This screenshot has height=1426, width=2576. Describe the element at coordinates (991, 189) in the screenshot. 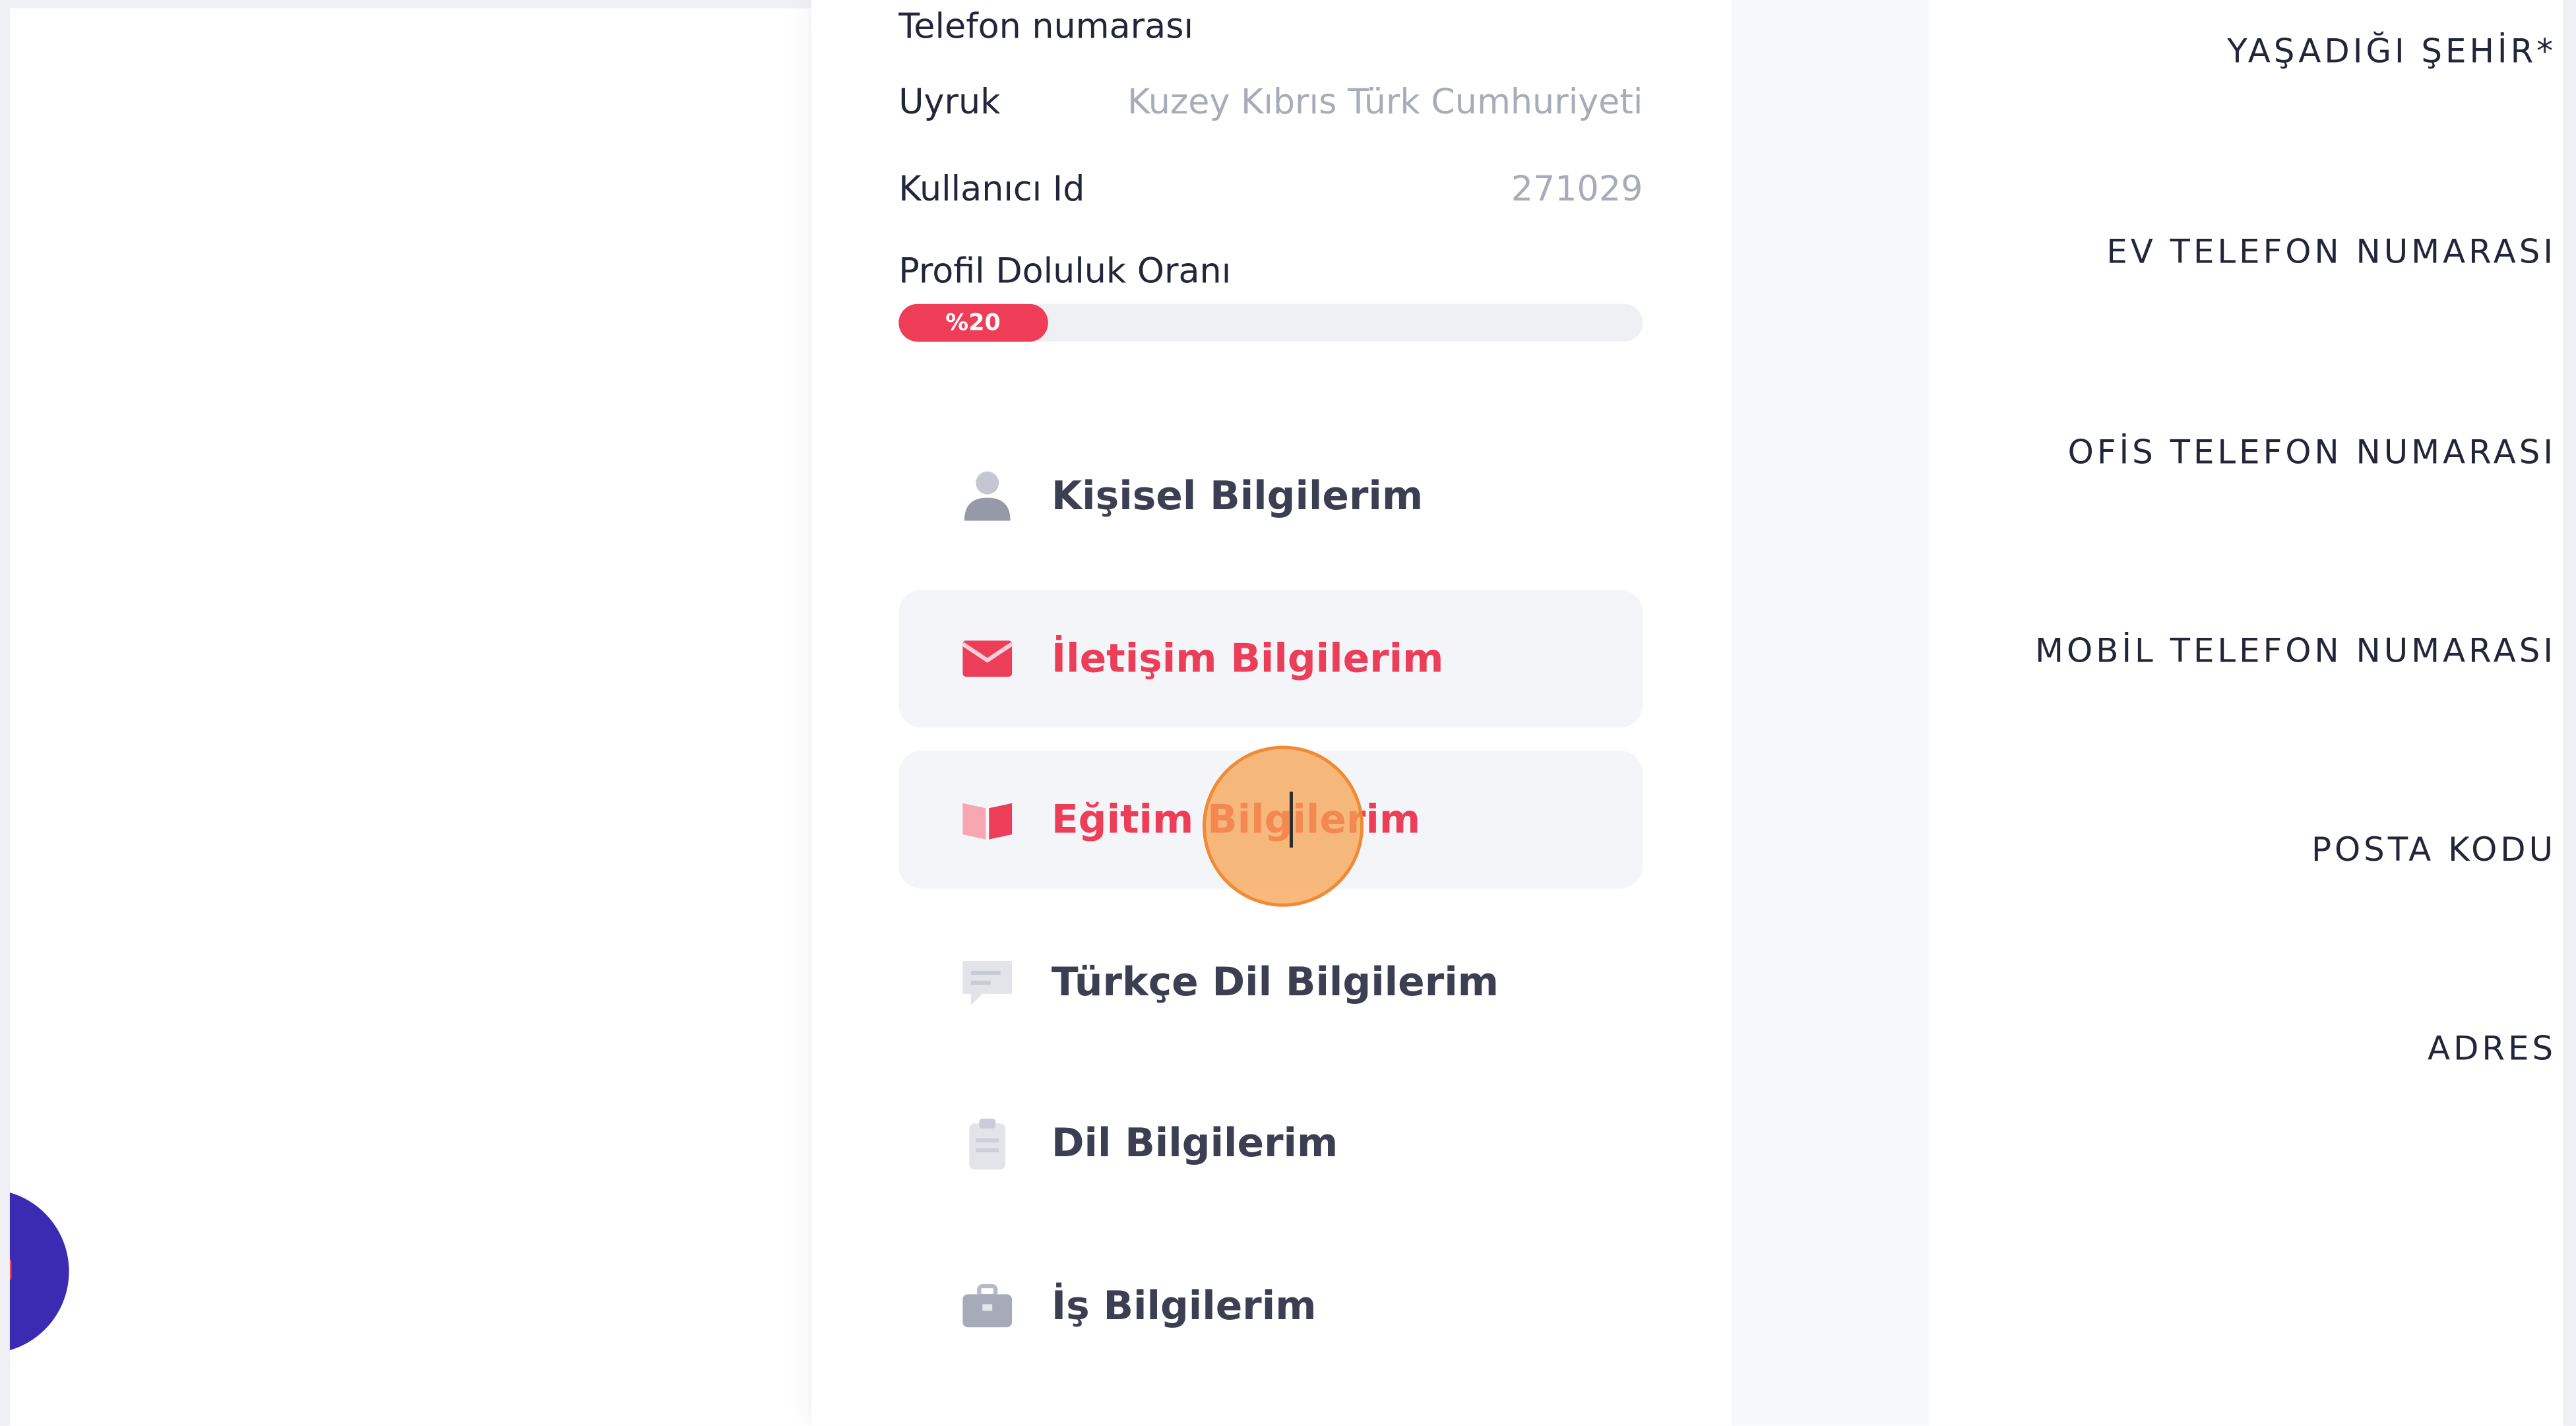

I see `user-id-label: Kullanıcı Id` at that location.